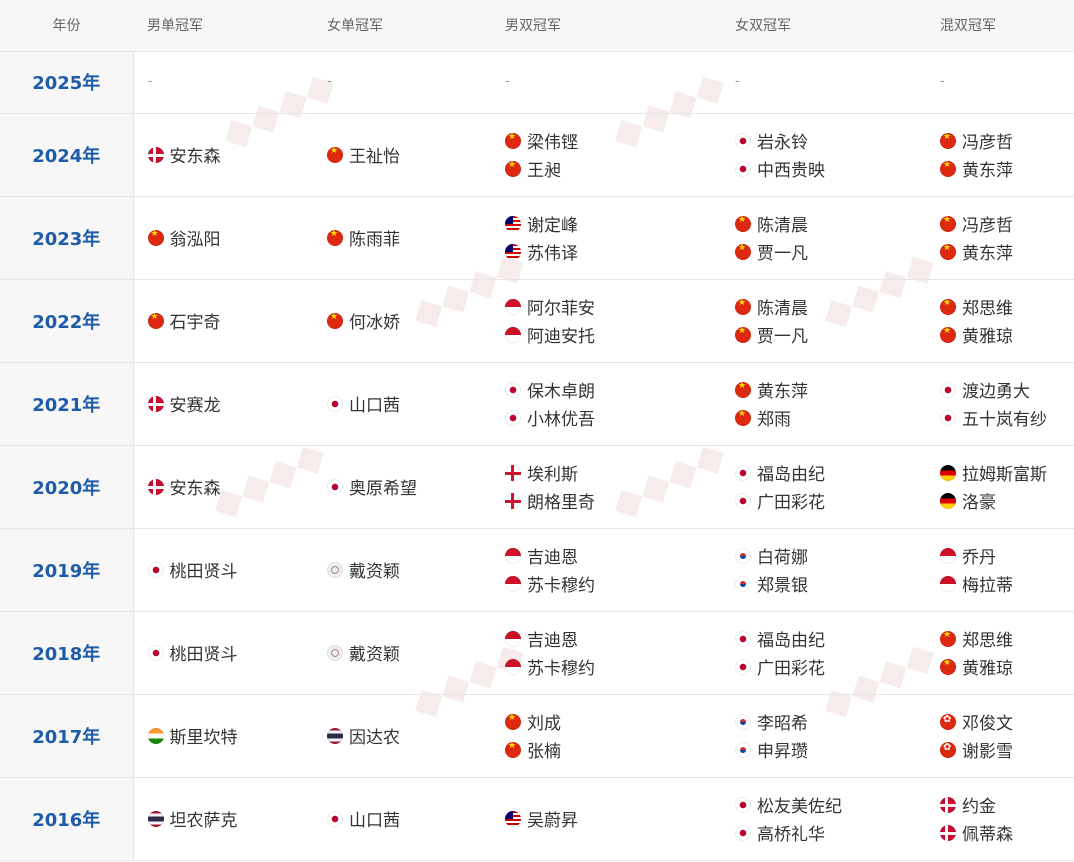  Describe the element at coordinates (987, 835) in the screenshot. I see `player-name: 佩蒂森` at that location.